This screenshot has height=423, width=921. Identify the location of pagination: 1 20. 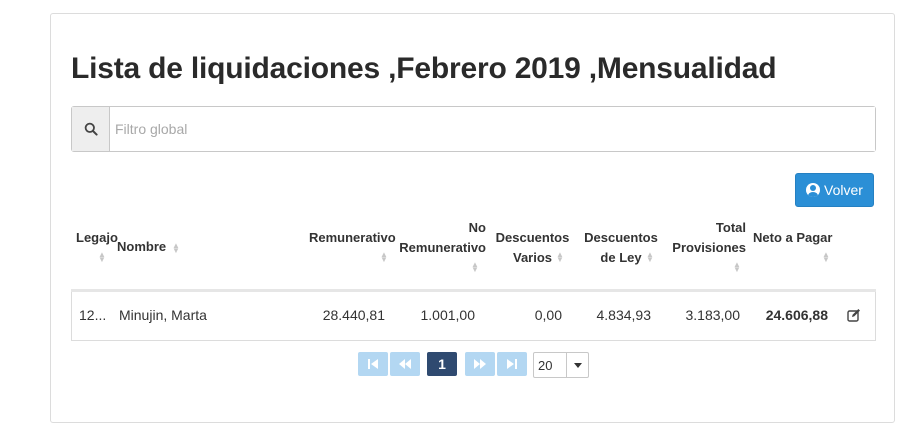
(473, 365).